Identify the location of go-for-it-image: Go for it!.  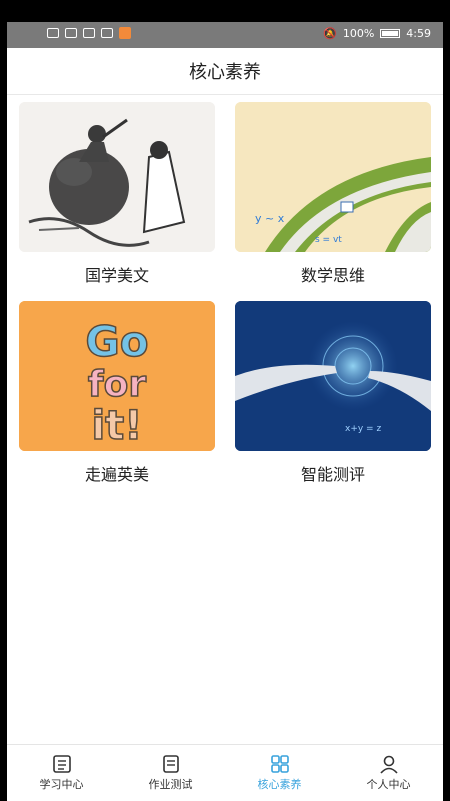
(117, 376).